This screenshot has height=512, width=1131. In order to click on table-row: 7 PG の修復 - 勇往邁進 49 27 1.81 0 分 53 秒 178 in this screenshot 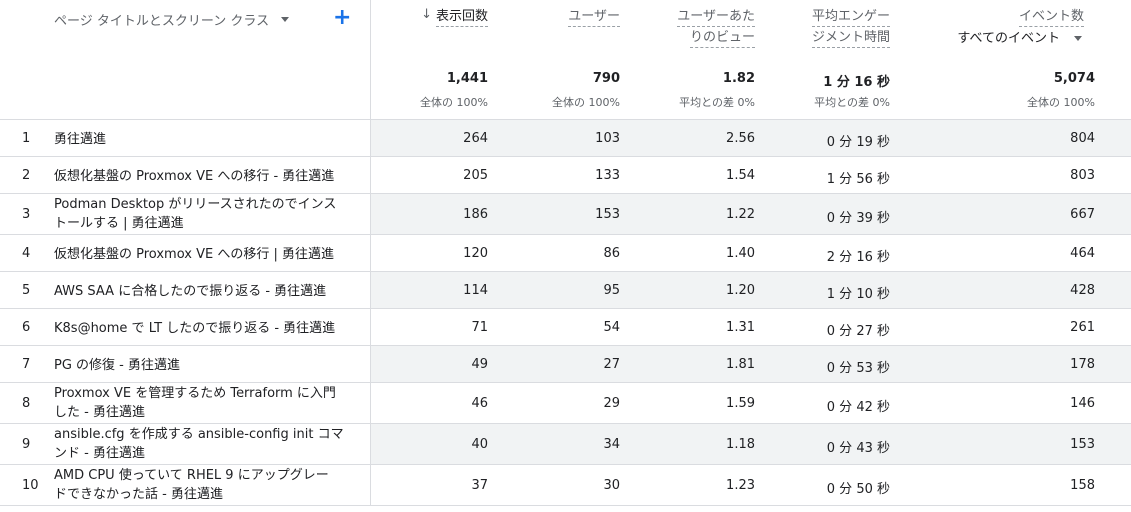, I will do `click(565, 364)`.